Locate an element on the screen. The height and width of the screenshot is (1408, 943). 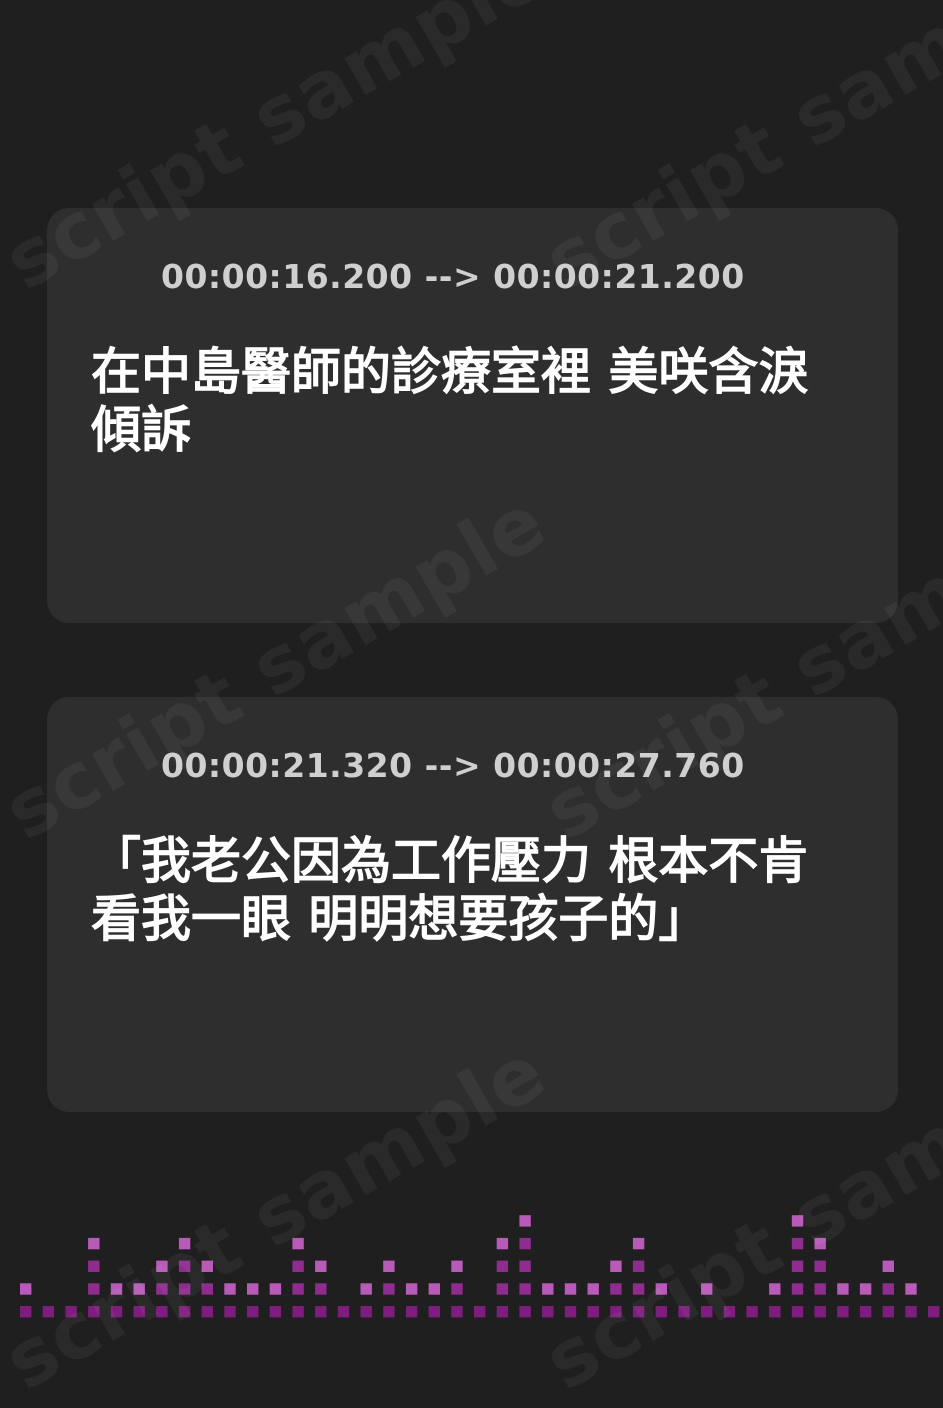
subtitle-header: 00:00:21.320 --> 00:00:27.760 is located at coordinates (417, 765).